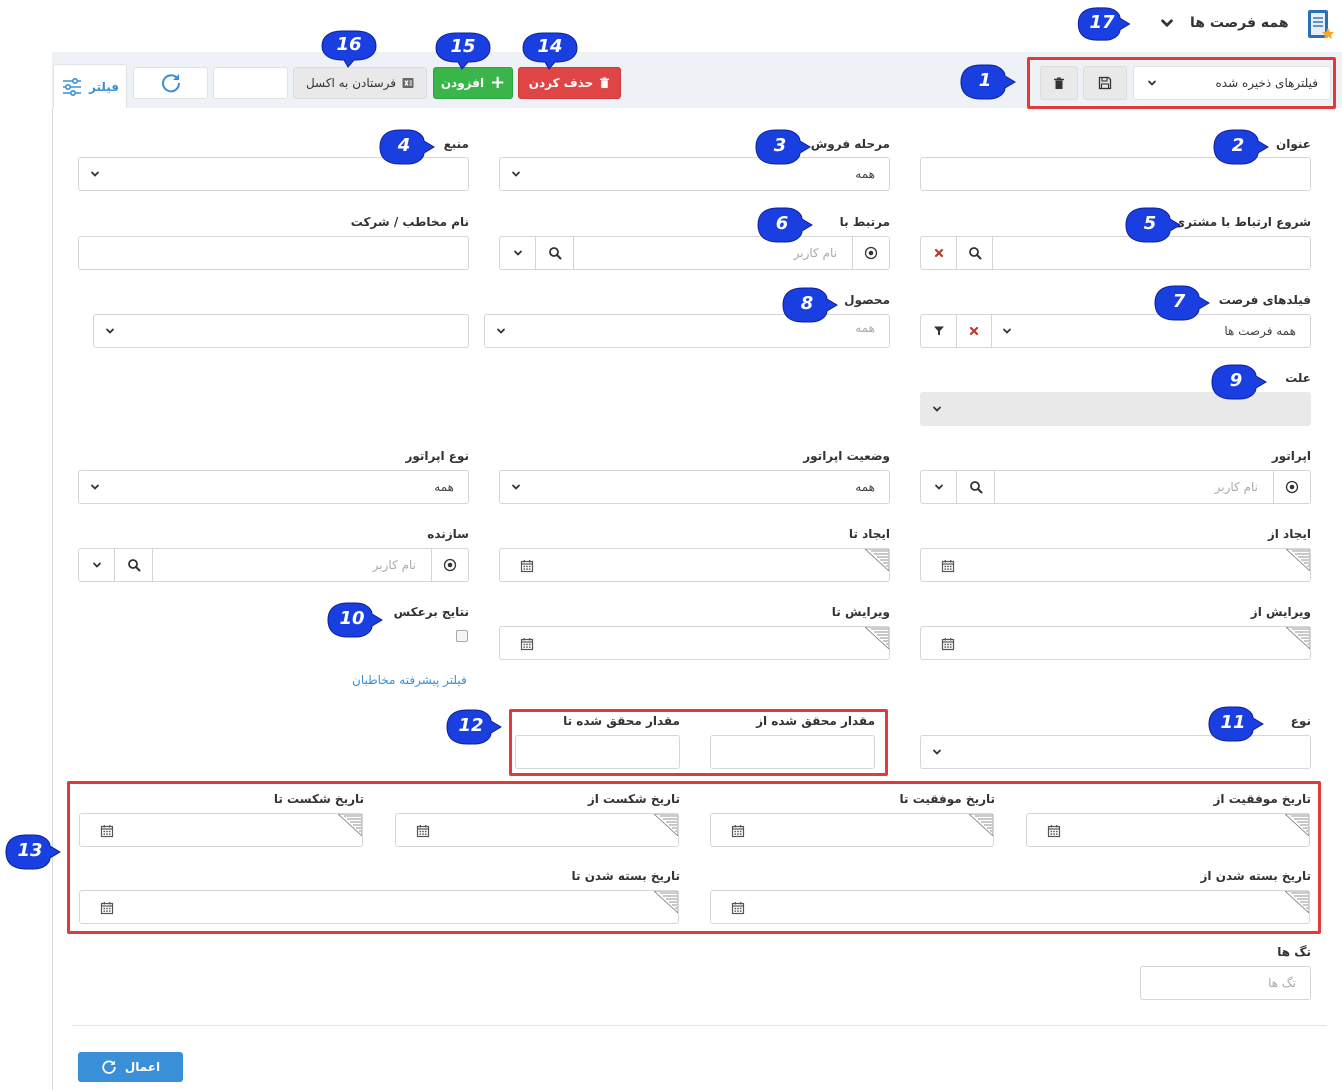 The width and height of the screenshot is (1342, 1090). Describe the element at coordinates (1115, 487) in the screenshot. I see `operator-field: نام کاربر` at that location.